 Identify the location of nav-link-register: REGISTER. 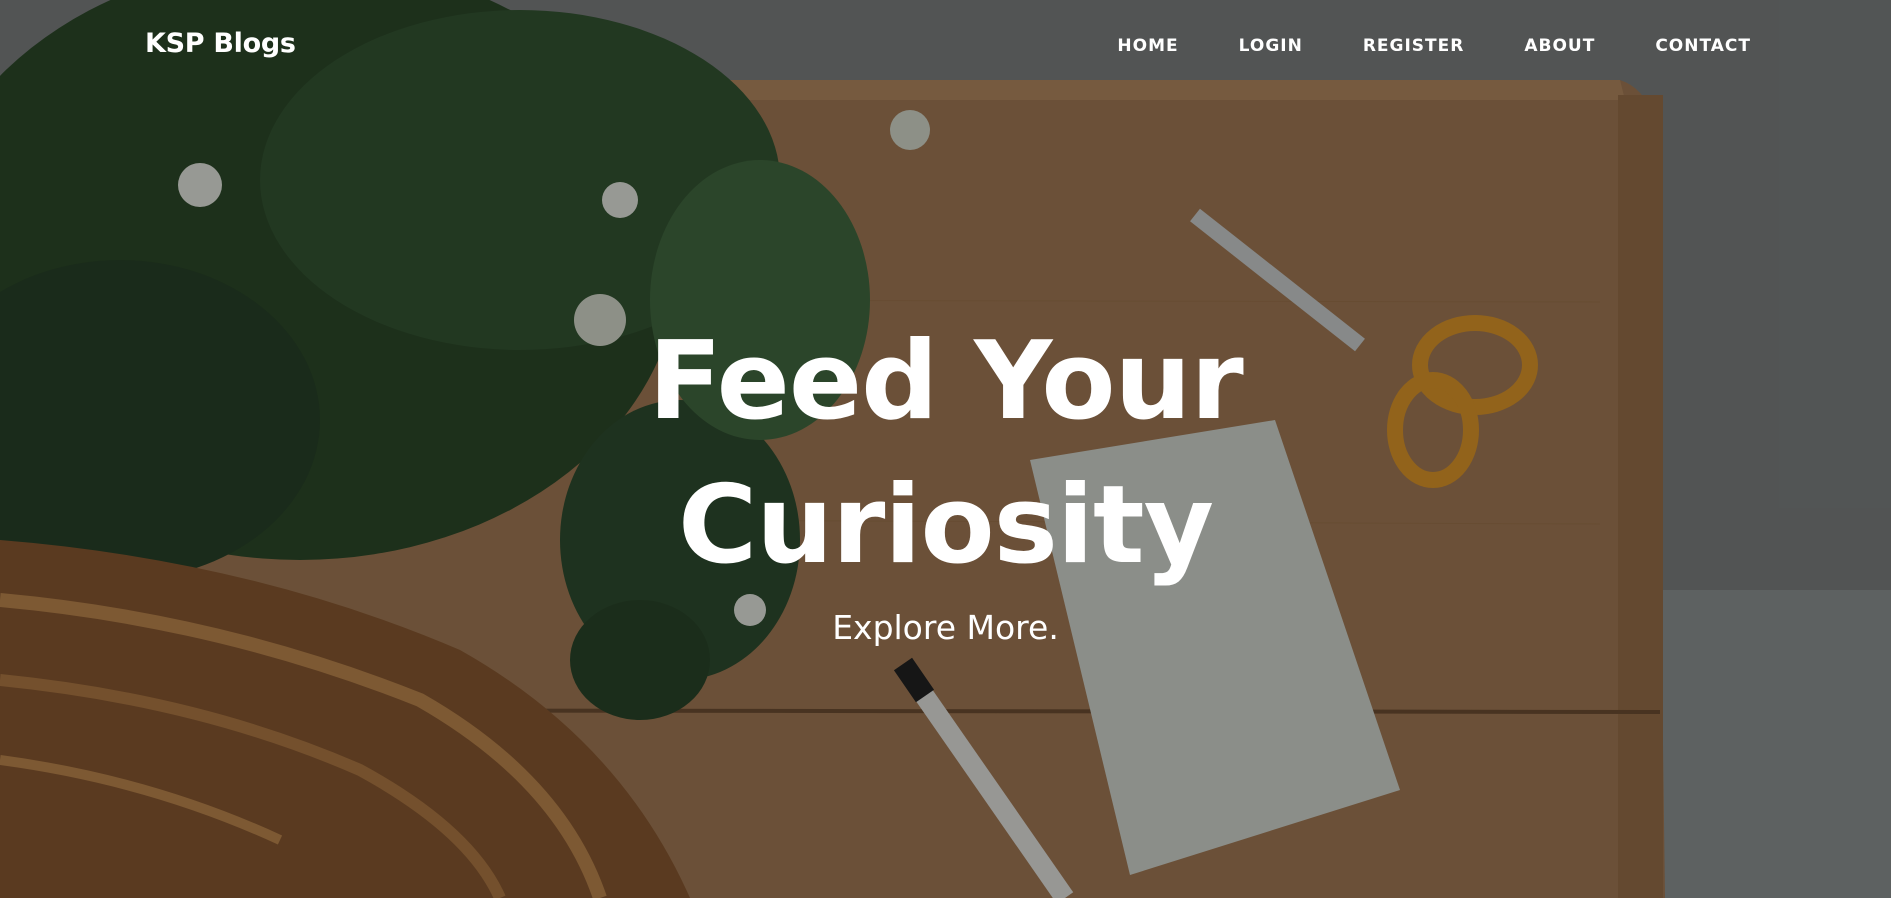
(1414, 46).